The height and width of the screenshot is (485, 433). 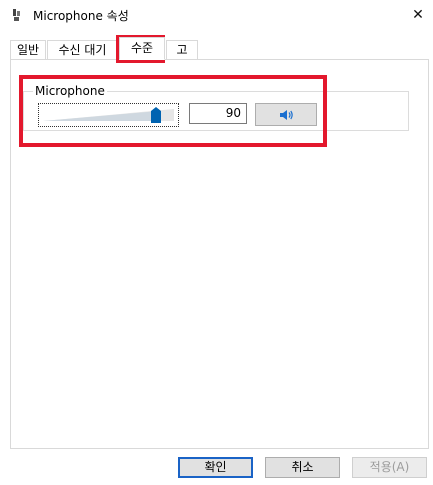 I want to click on tab-general: 일반, so click(x=28, y=49).